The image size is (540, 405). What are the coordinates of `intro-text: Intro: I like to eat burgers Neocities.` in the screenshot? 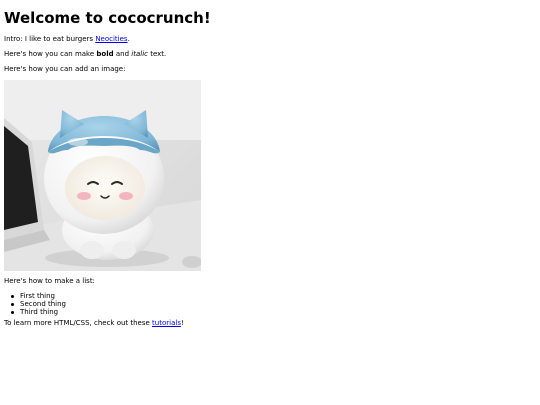 It's located at (269, 39).